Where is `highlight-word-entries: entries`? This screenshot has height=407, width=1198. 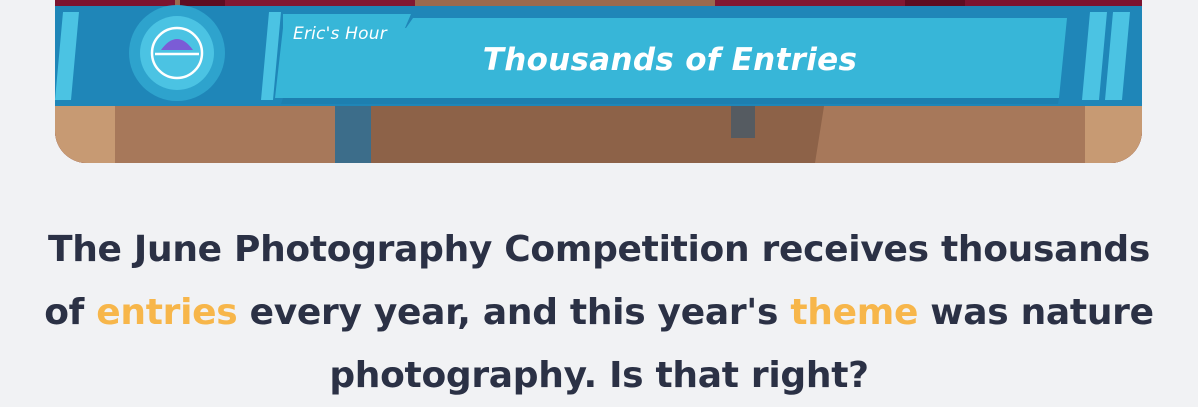
highlight-word-entries: entries is located at coordinates (166, 312).